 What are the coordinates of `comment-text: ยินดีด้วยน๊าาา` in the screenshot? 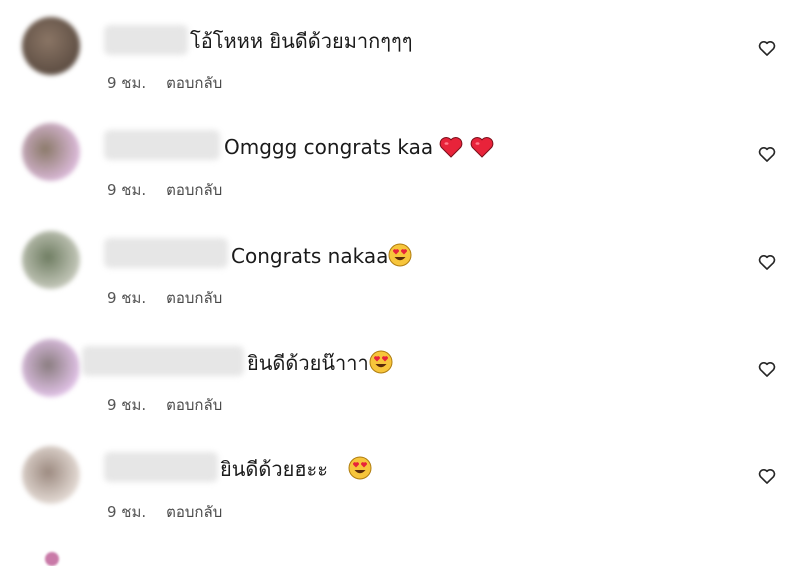 It's located at (320, 362).